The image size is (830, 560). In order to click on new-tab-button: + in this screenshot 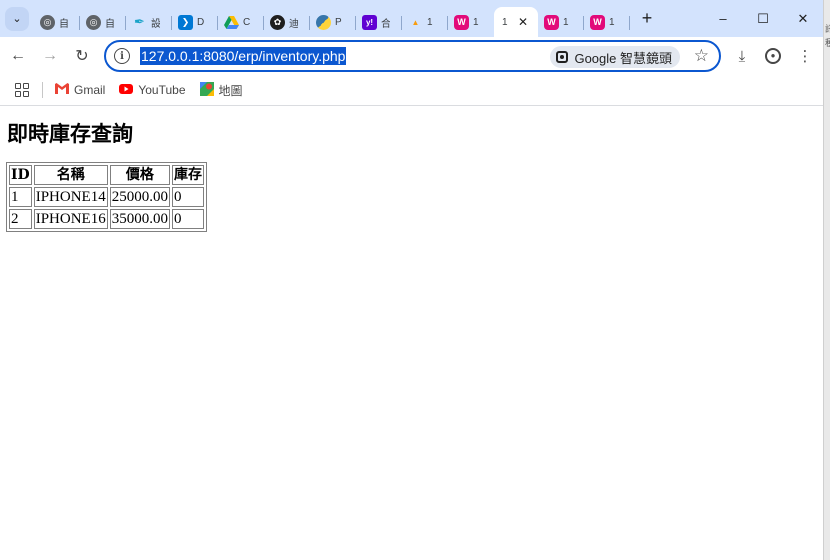, I will do `click(647, 19)`.